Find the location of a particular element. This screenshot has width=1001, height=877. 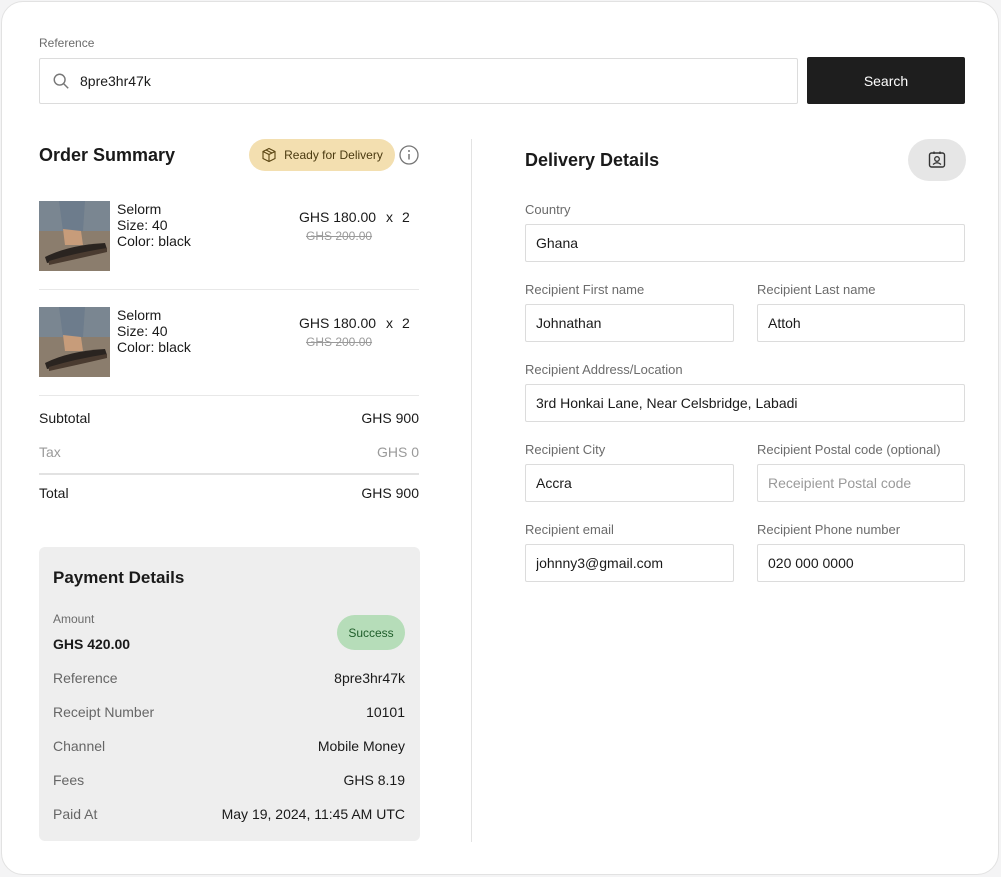

tax-label: Tax is located at coordinates (50, 452).